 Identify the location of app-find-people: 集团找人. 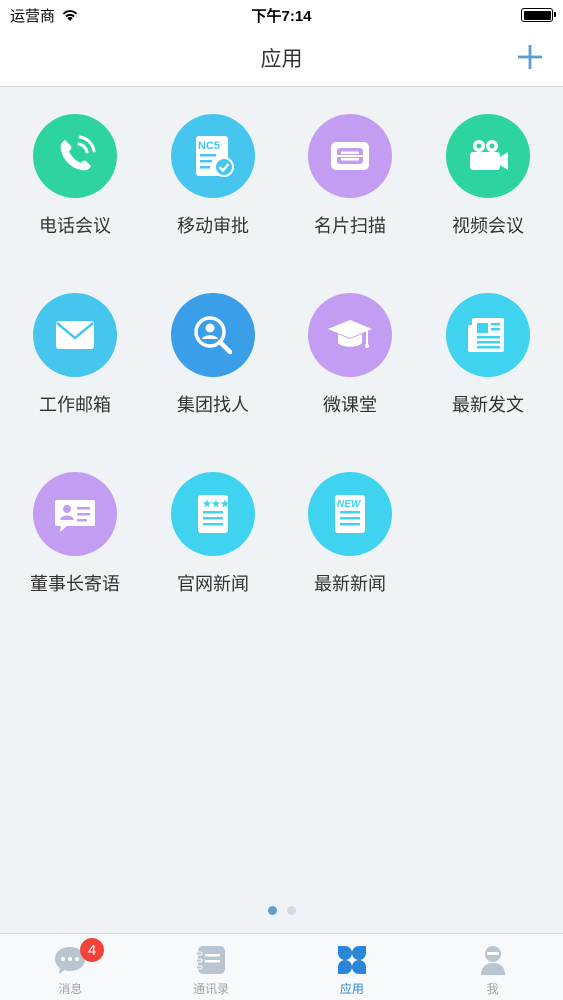
(213, 342).